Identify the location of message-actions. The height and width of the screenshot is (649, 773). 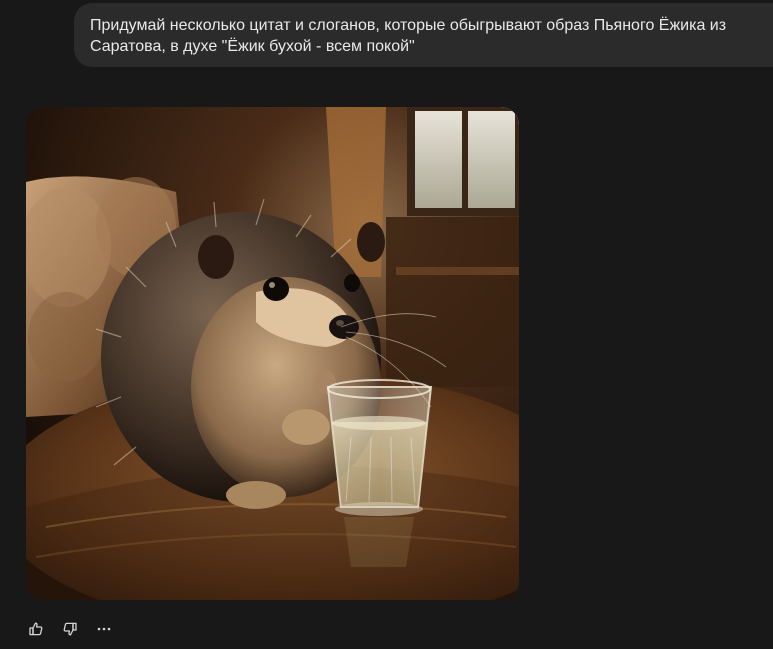
(70, 629).